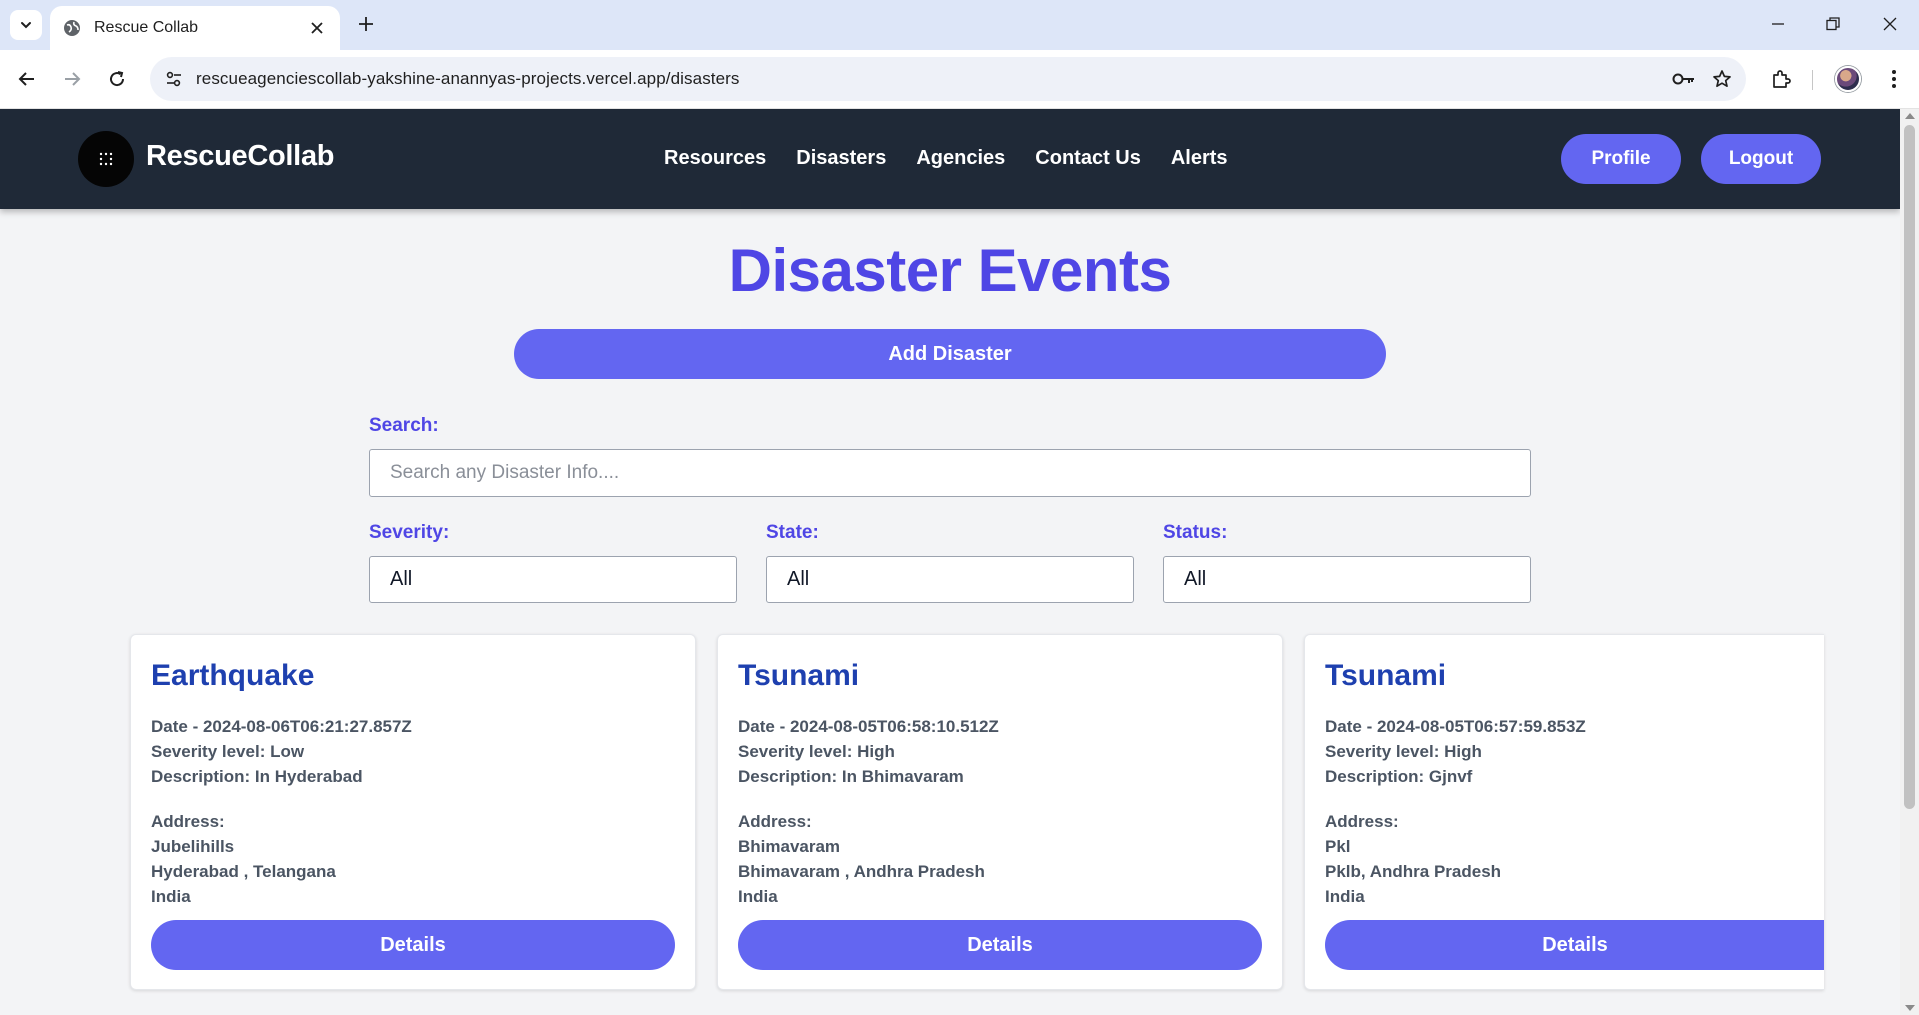 The width and height of the screenshot is (1919, 1015). I want to click on star-icon, so click(1722, 79).